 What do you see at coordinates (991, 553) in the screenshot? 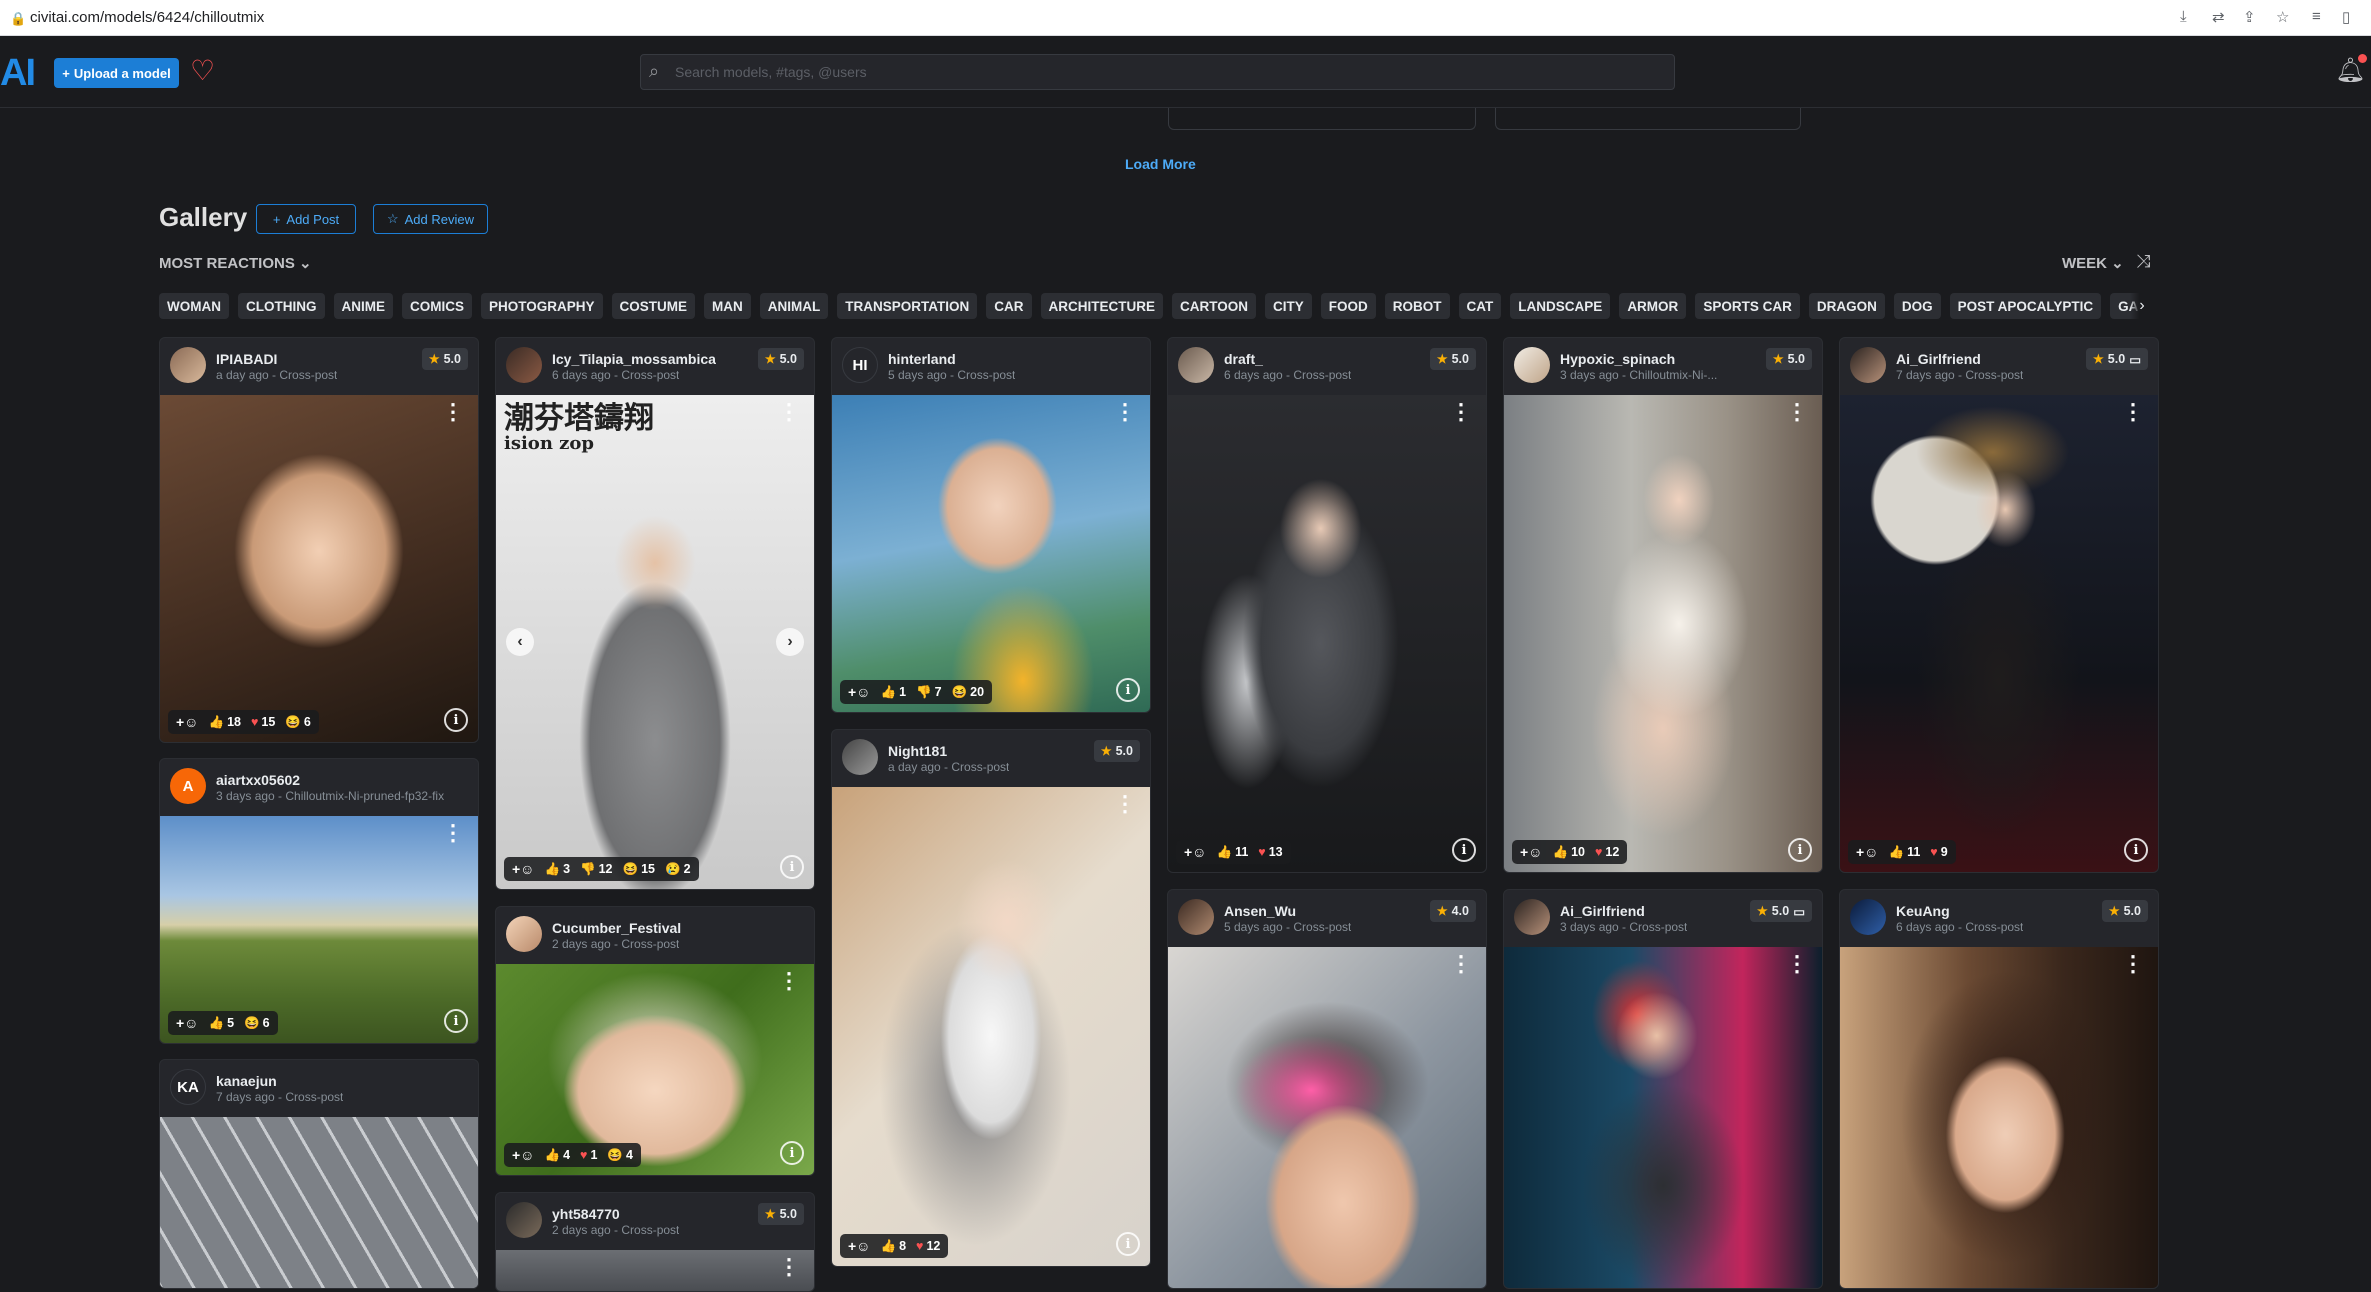
I see `gallery-image: ⋮ +☺ 👍 1 👎 7 😆 20 i` at bounding box center [991, 553].